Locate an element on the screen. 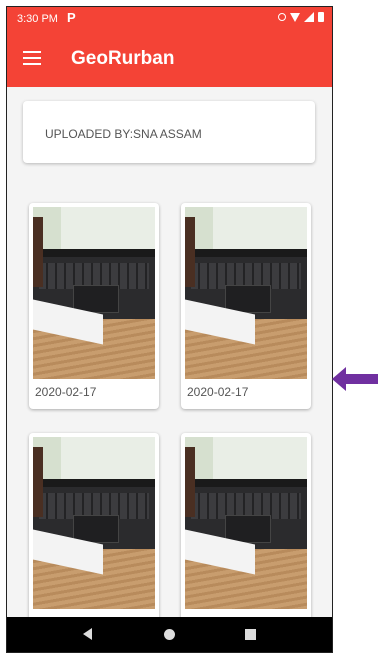 This screenshot has height=655, width=378. annotation-arrow-icon is located at coordinates (355, 379).